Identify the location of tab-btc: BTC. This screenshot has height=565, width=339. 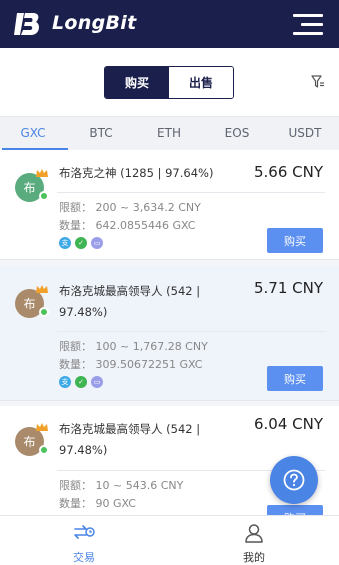
(101, 133).